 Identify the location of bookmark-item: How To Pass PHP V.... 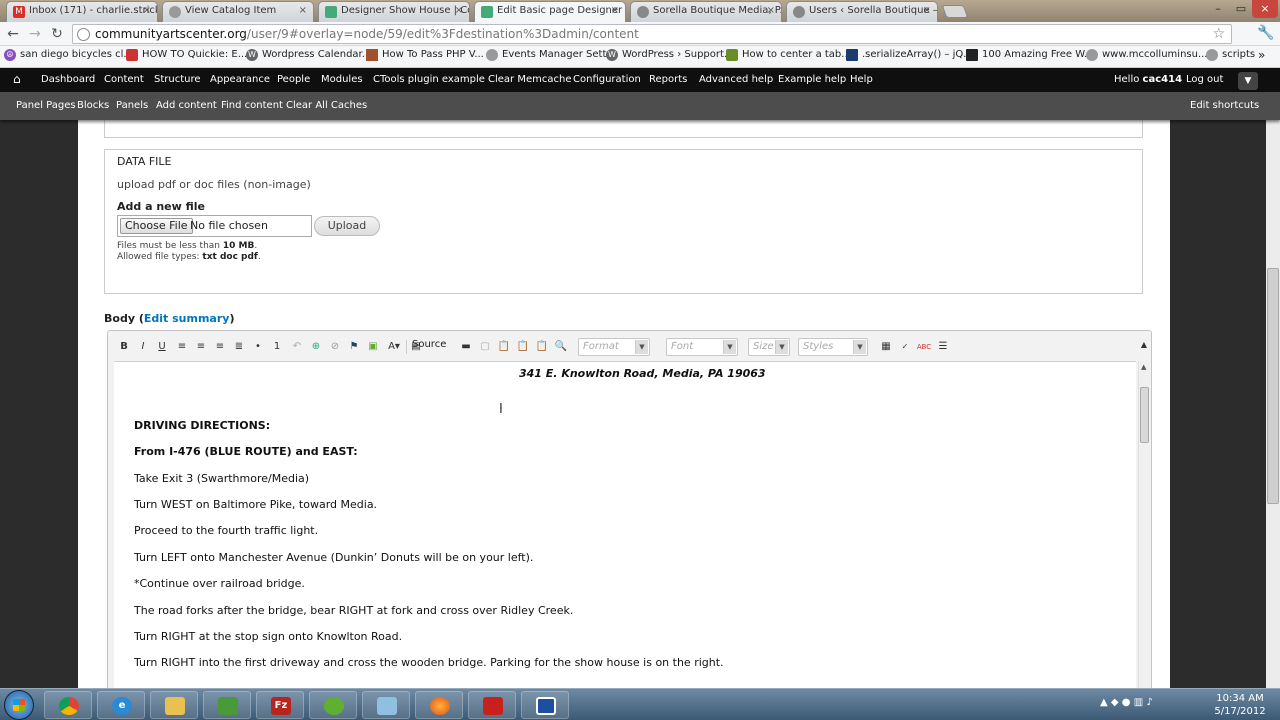
(425, 55).